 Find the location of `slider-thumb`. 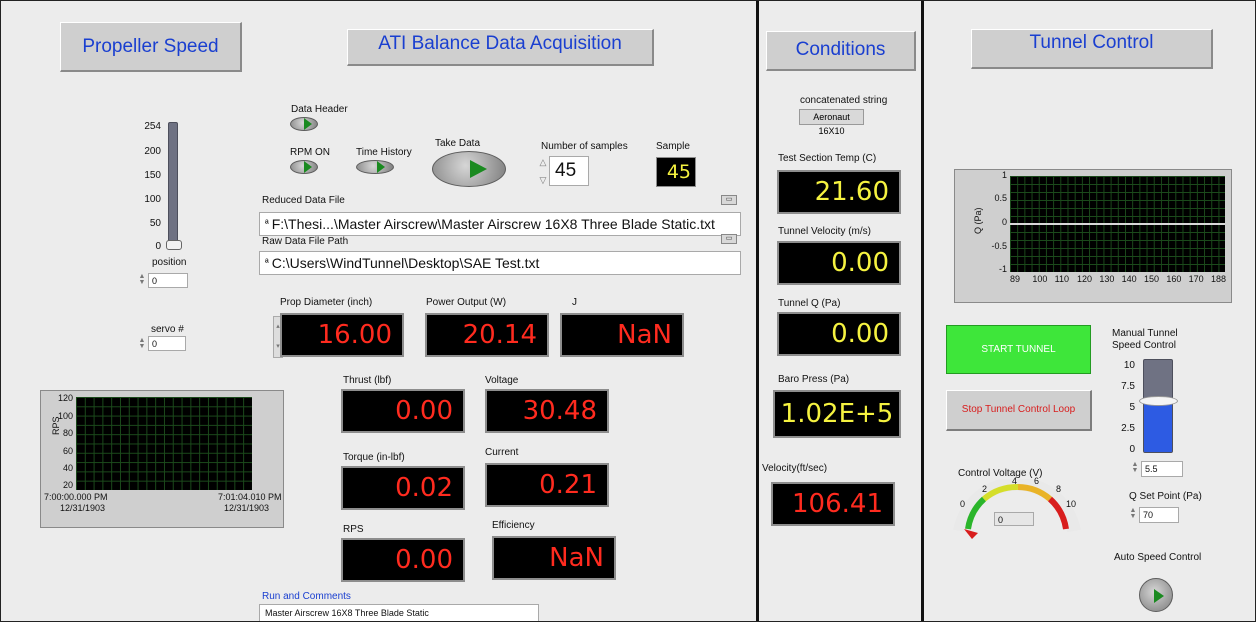

slider-thumb is located at coordinates (174, 245).